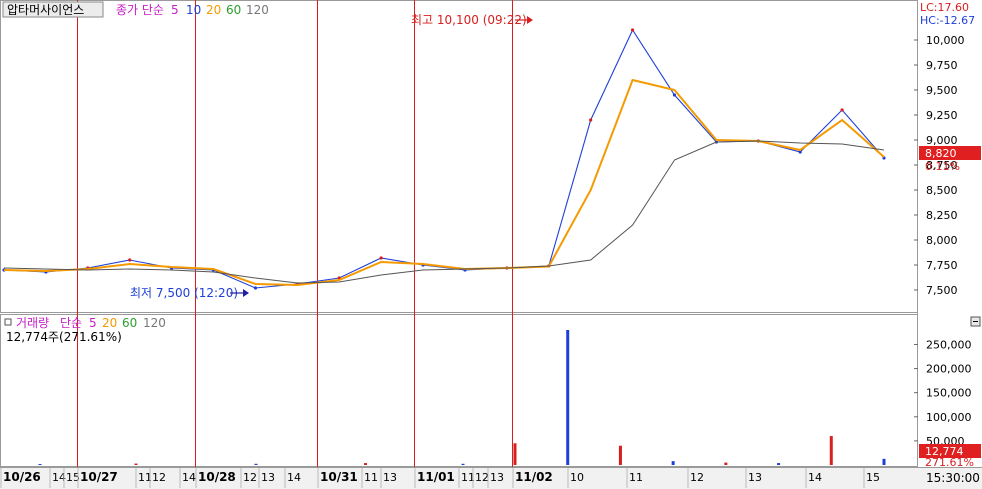 The image size is (982, 489). What do you see at coordinates (93, 323) in the screenshot?
I see `vol-legend-ma5: 5` at bounding box center [93, 323].